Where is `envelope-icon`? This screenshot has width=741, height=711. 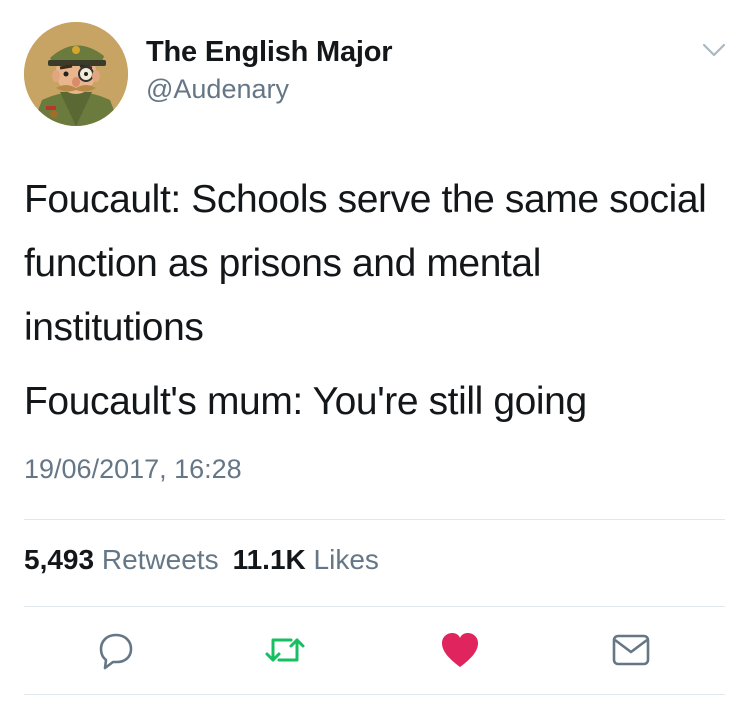 envelope-icon is located at coordinates (631, 652).